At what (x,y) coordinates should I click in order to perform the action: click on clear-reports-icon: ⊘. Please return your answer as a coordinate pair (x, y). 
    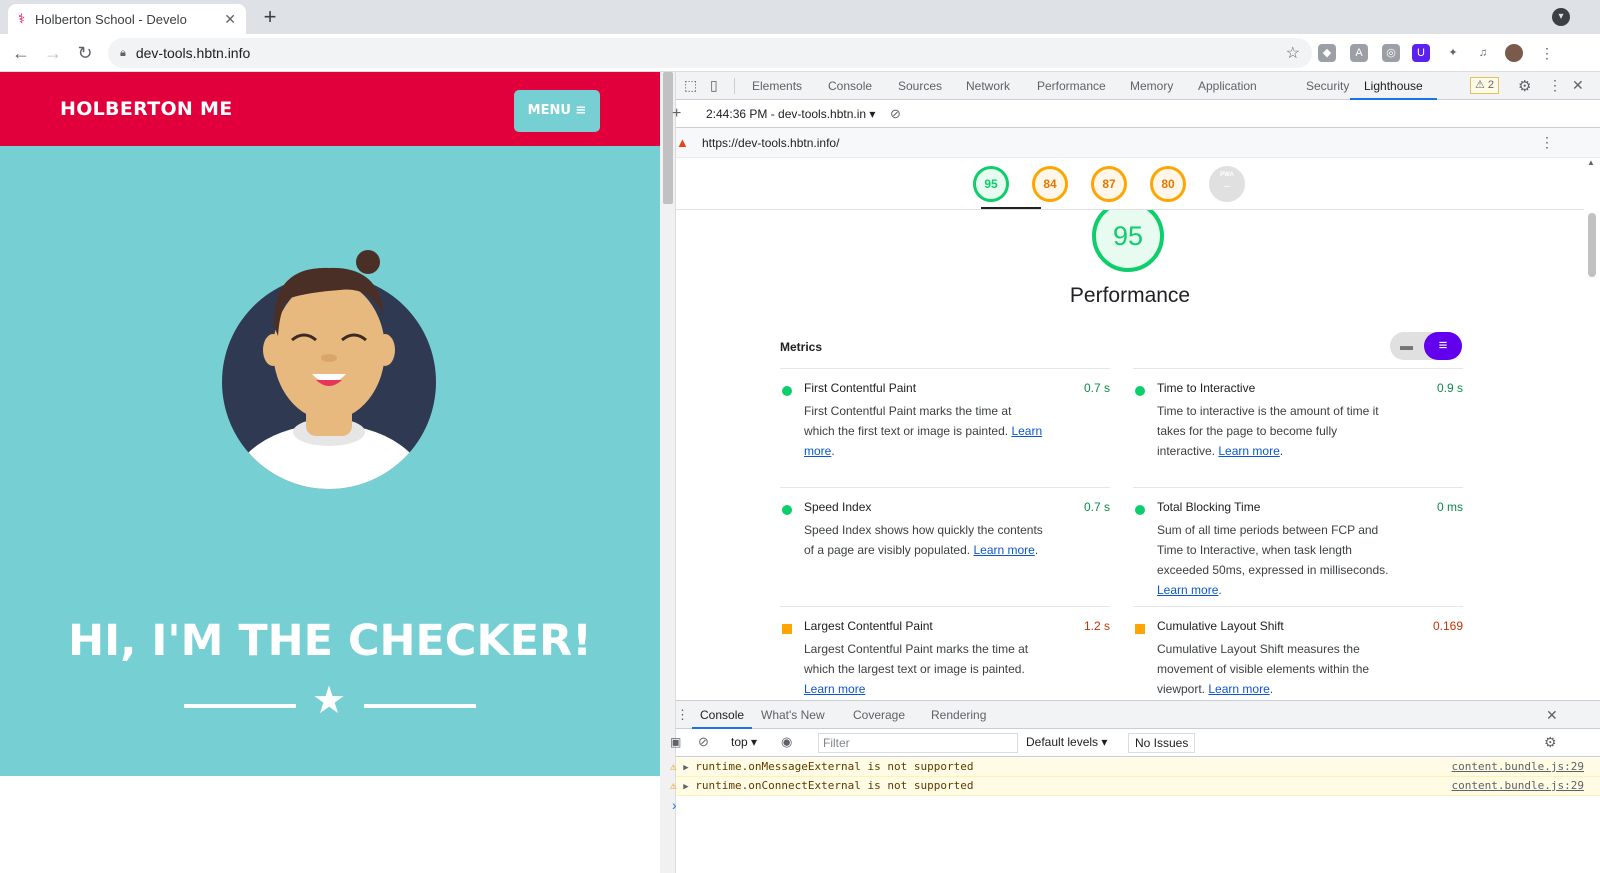
    Looking at the image, I should click on (895, 114).